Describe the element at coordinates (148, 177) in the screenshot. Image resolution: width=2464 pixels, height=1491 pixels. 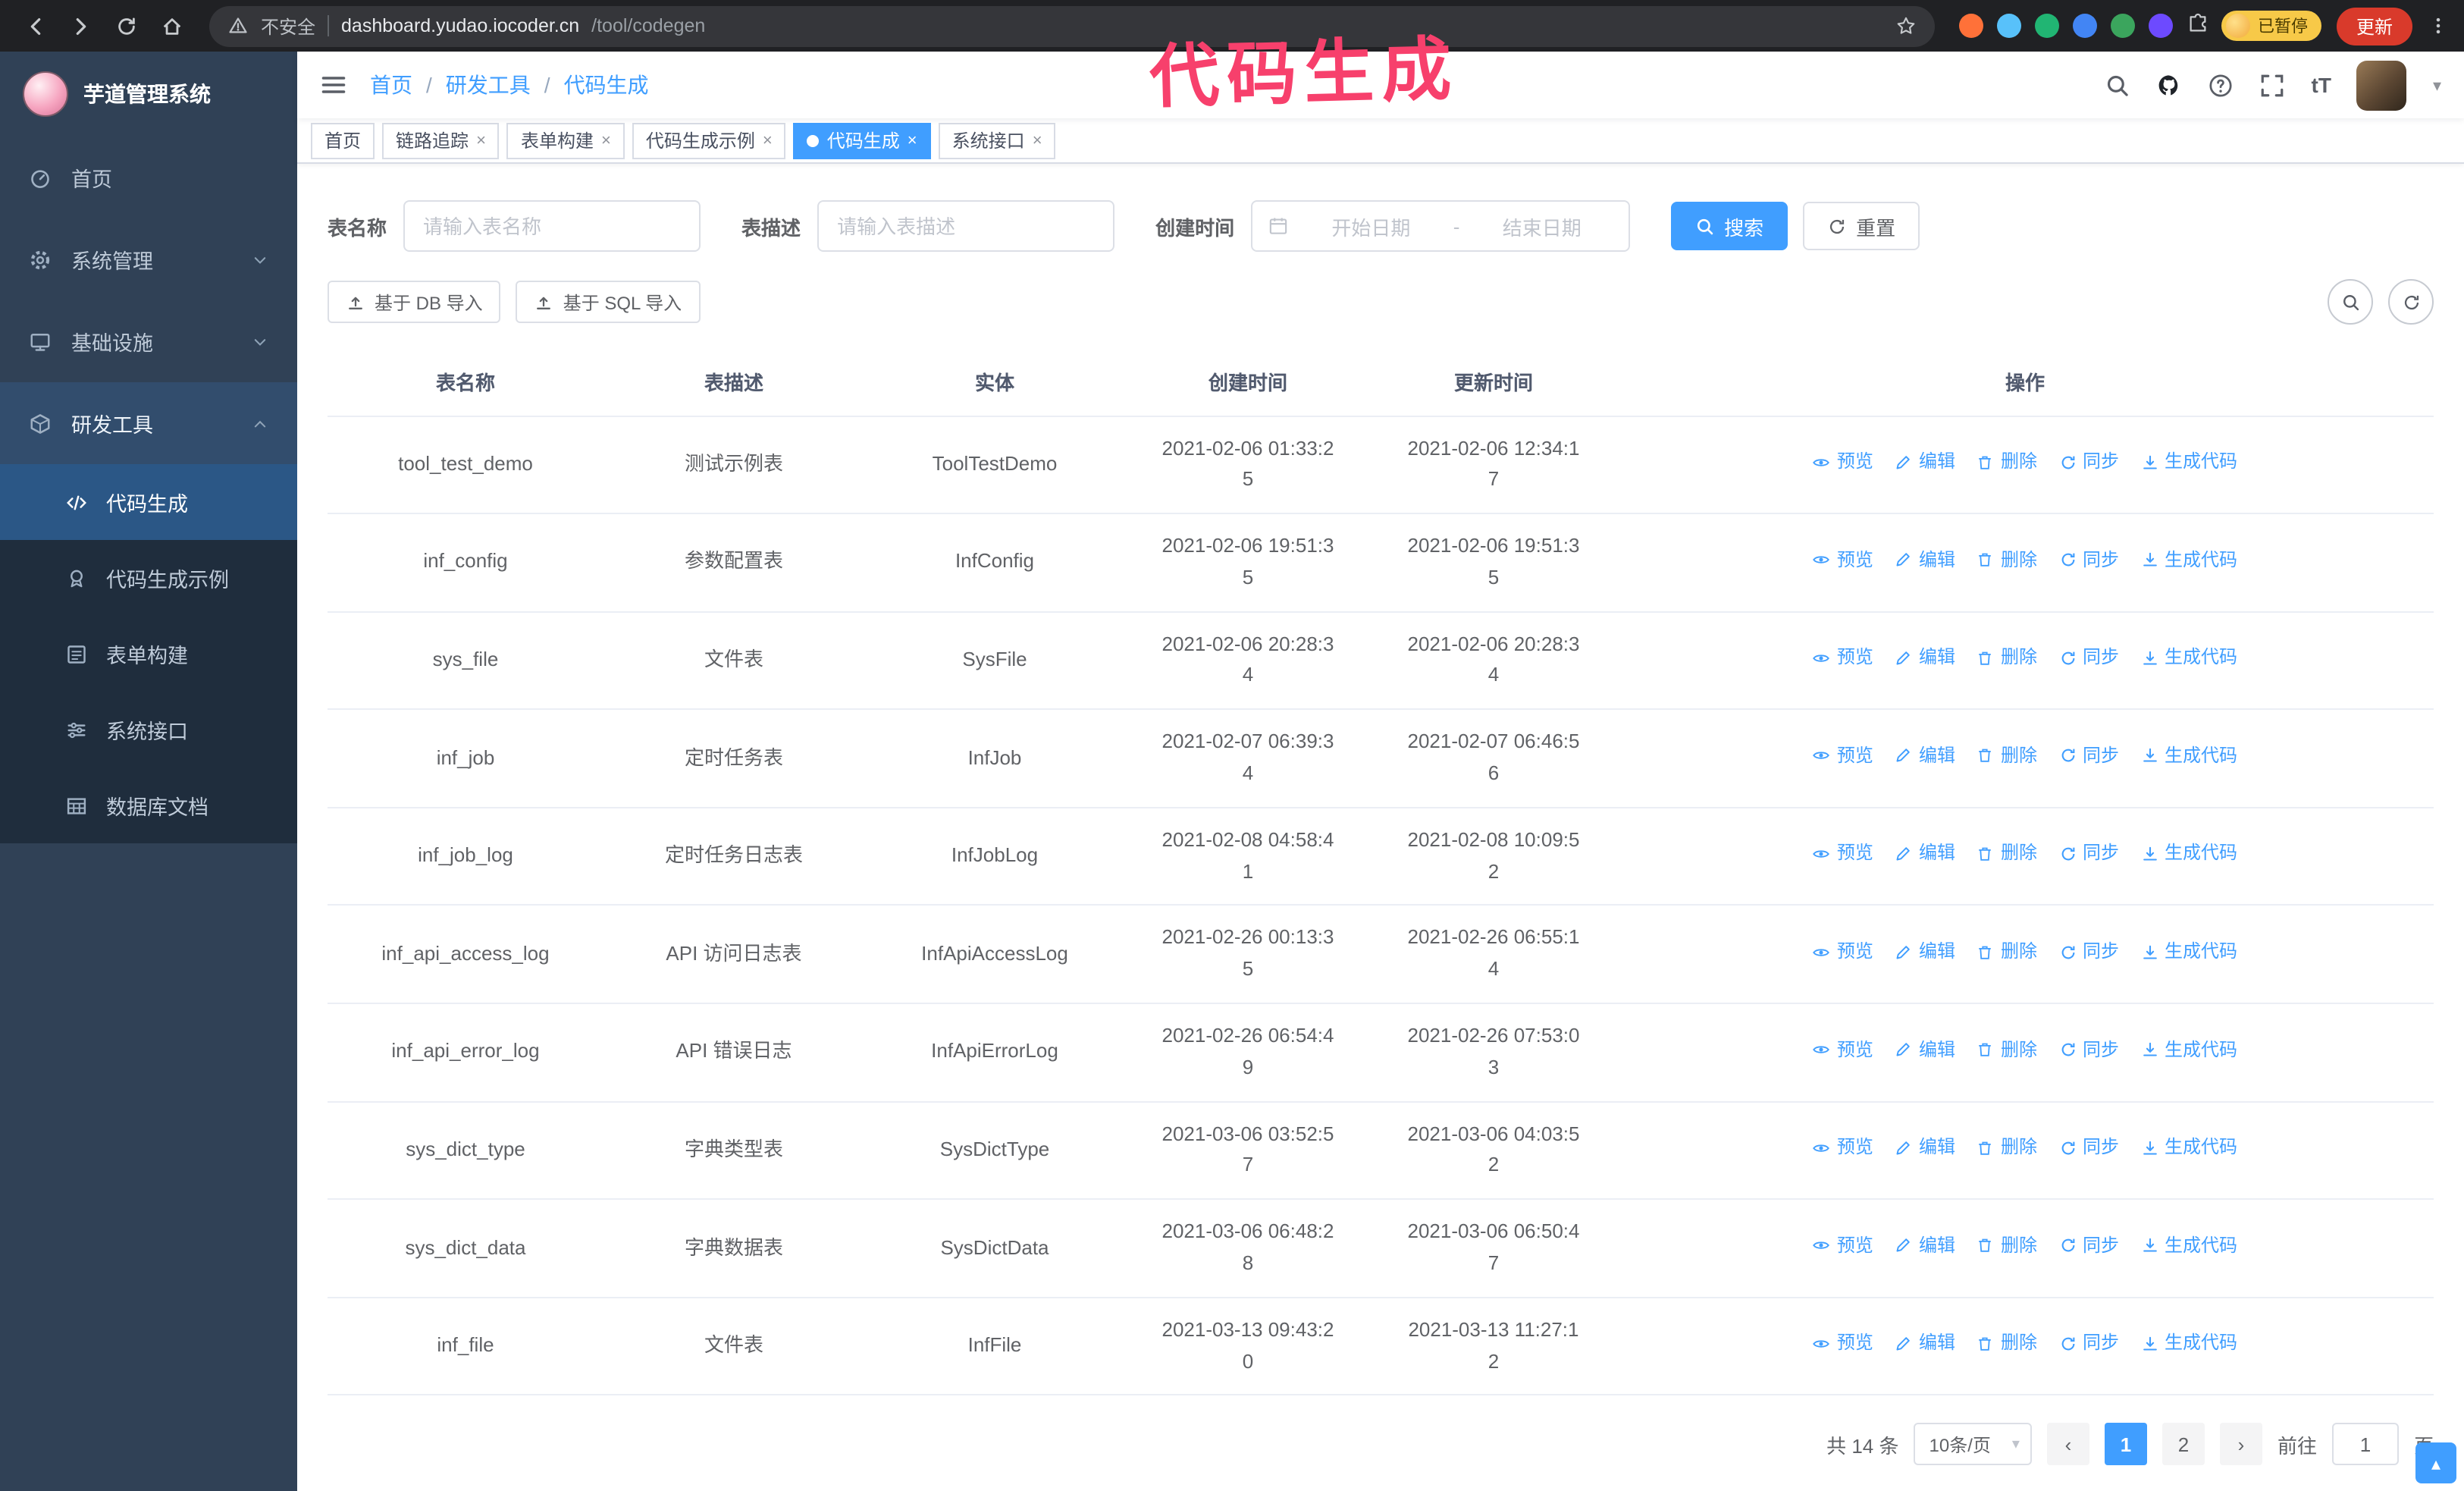
I see `sidebar-item-home: 首页` at that location.